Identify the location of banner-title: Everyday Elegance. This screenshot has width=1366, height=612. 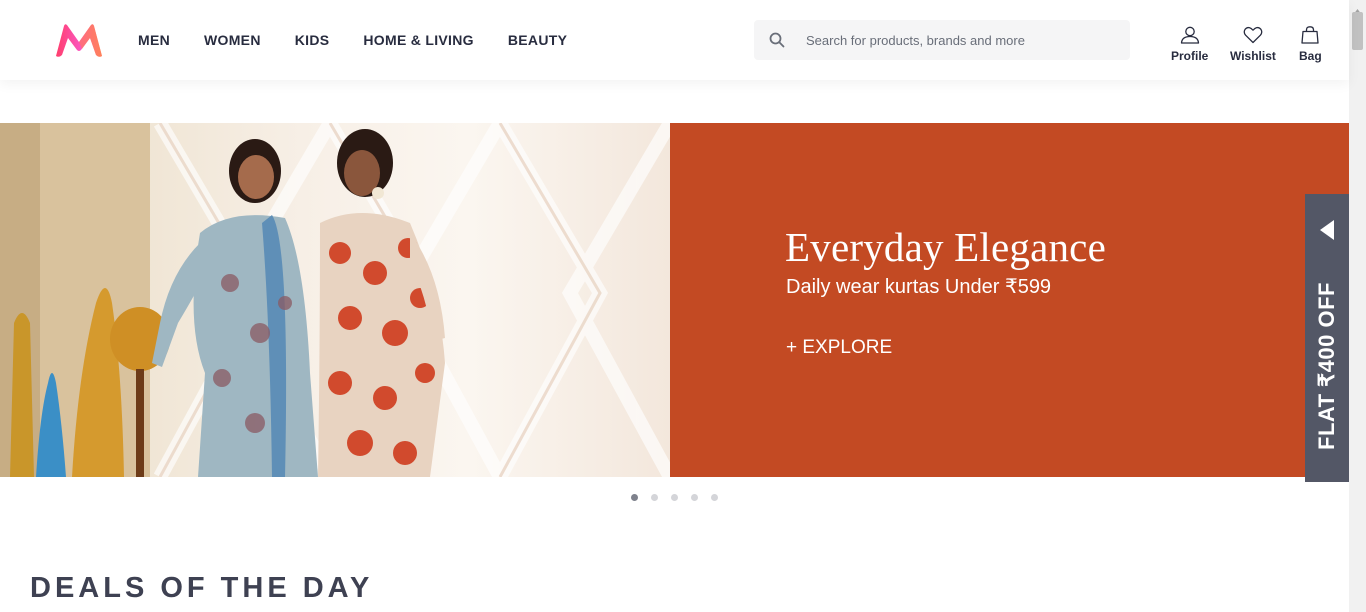
(945, 247).